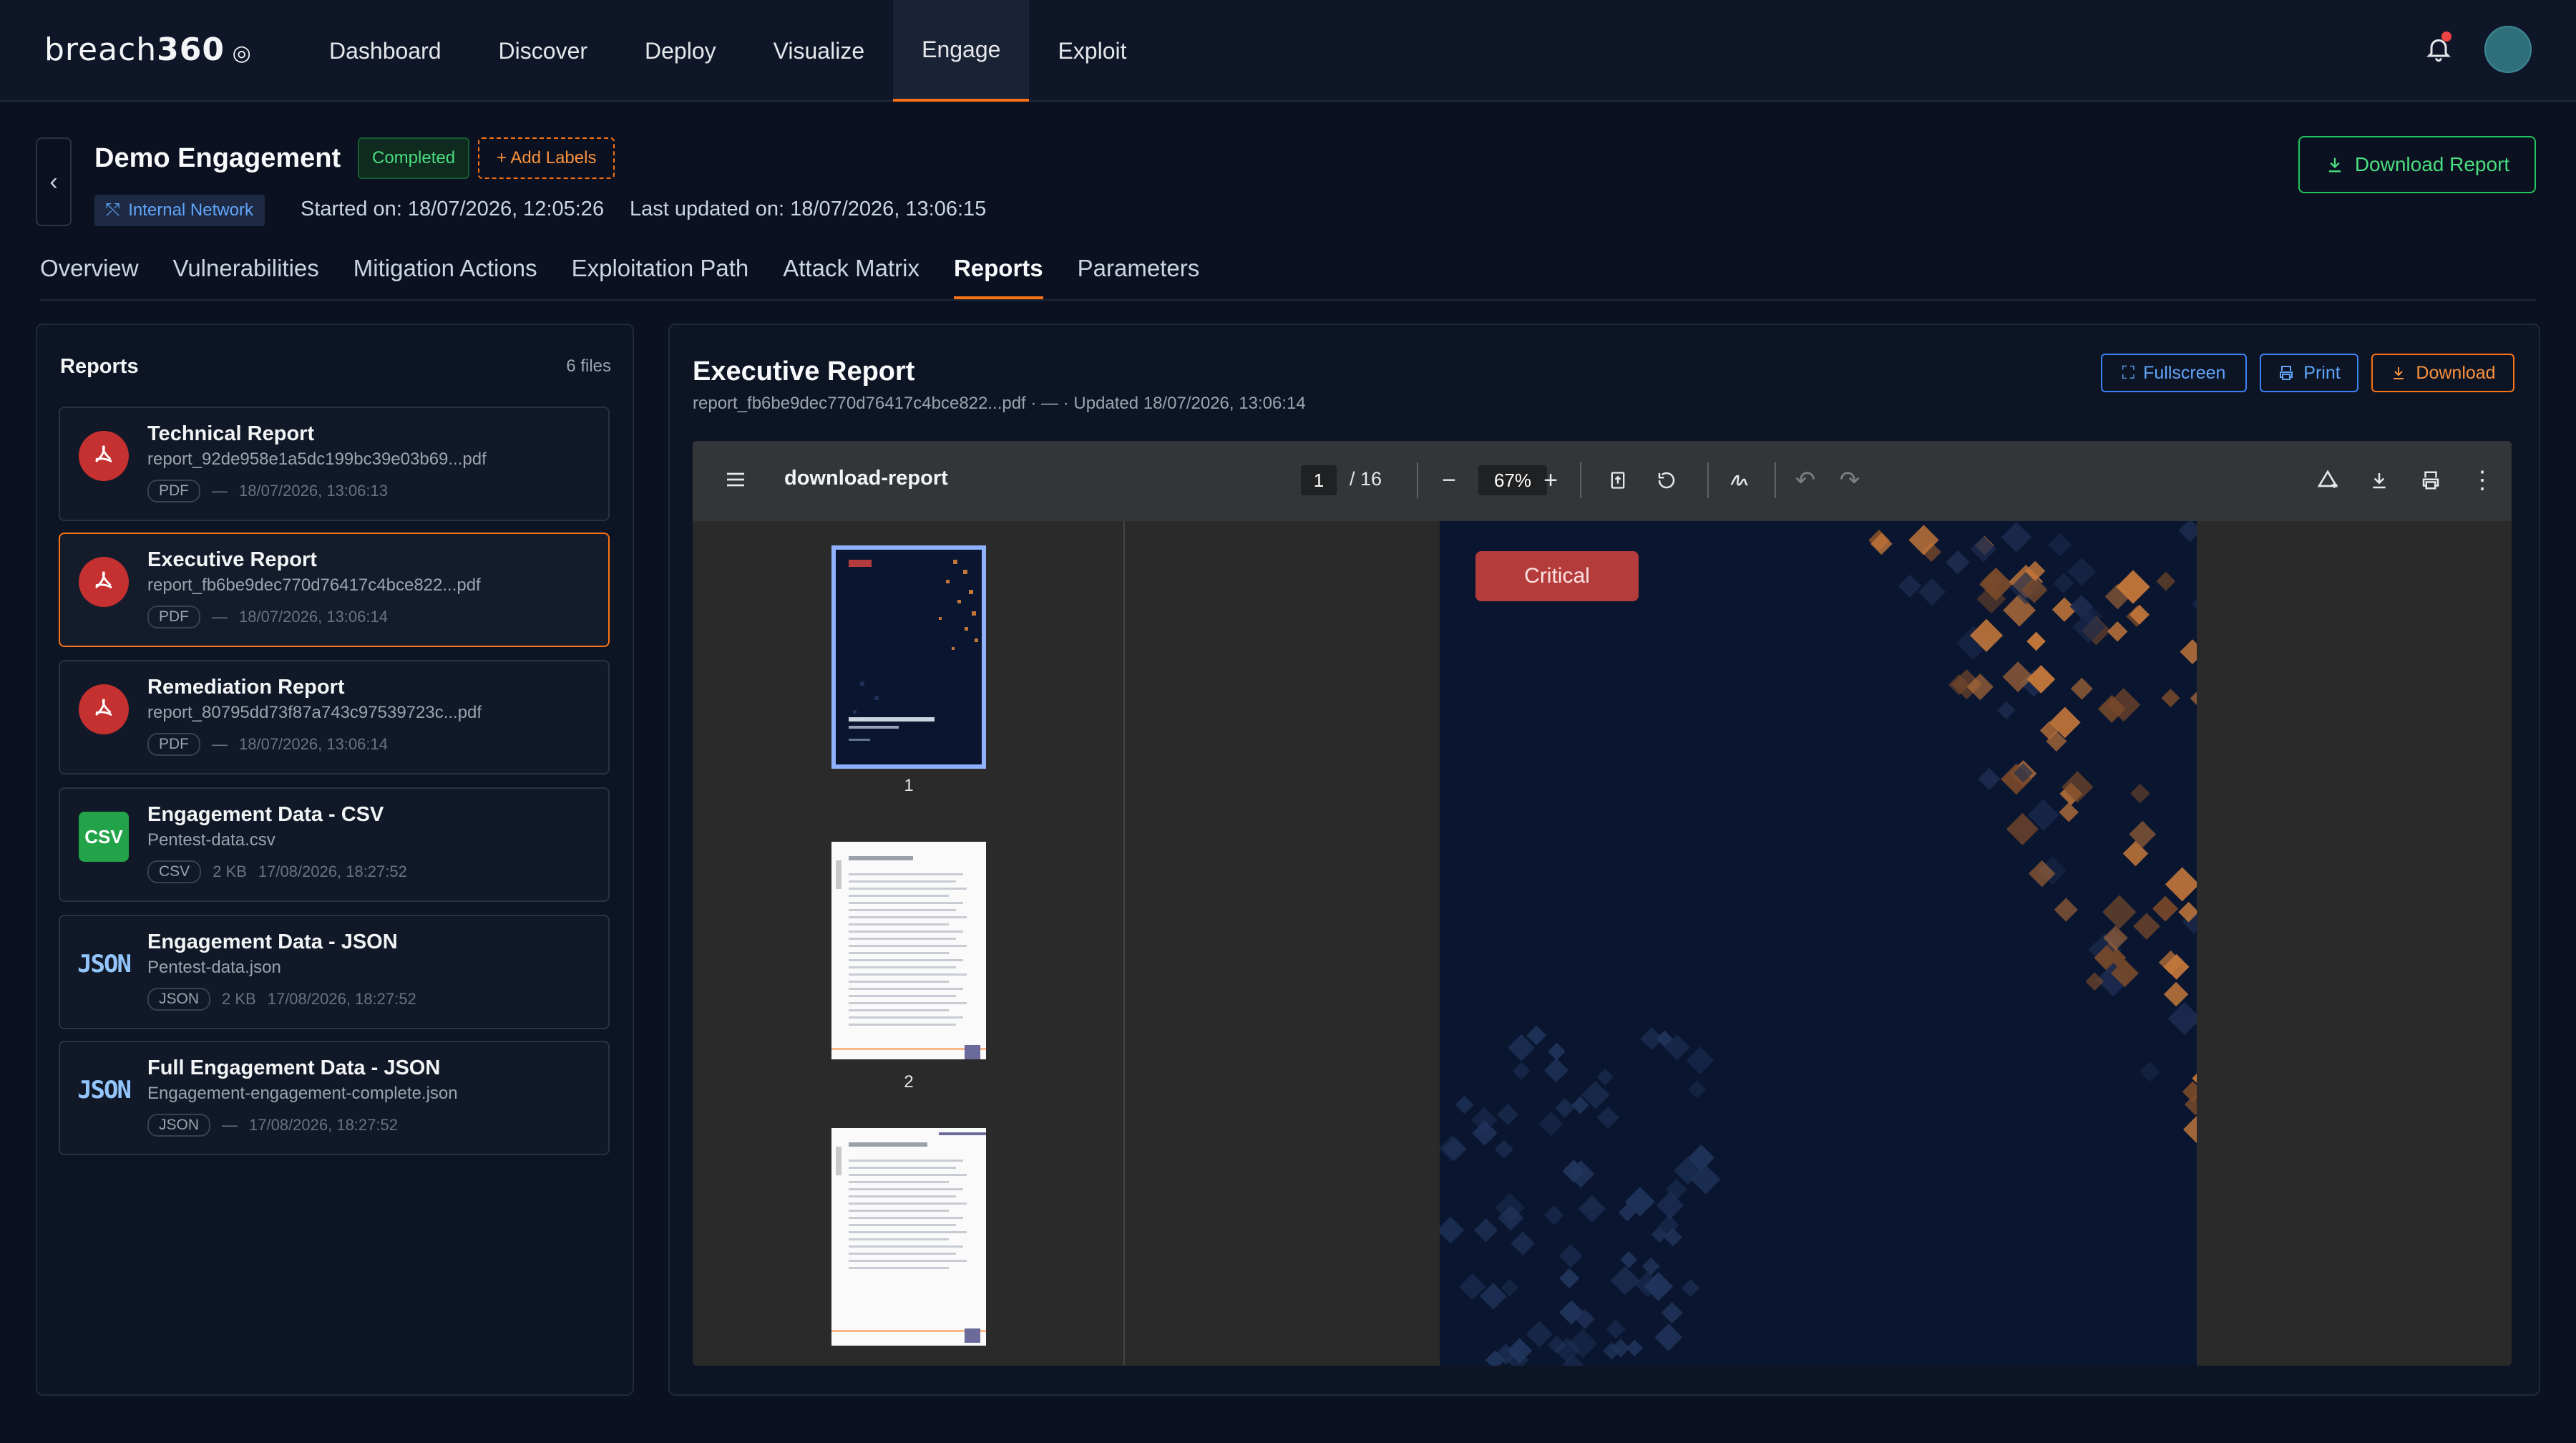 This screenshot has width=2576, height=1443. I want to click on nav-exploit: Exploit, so click(1092, 51).